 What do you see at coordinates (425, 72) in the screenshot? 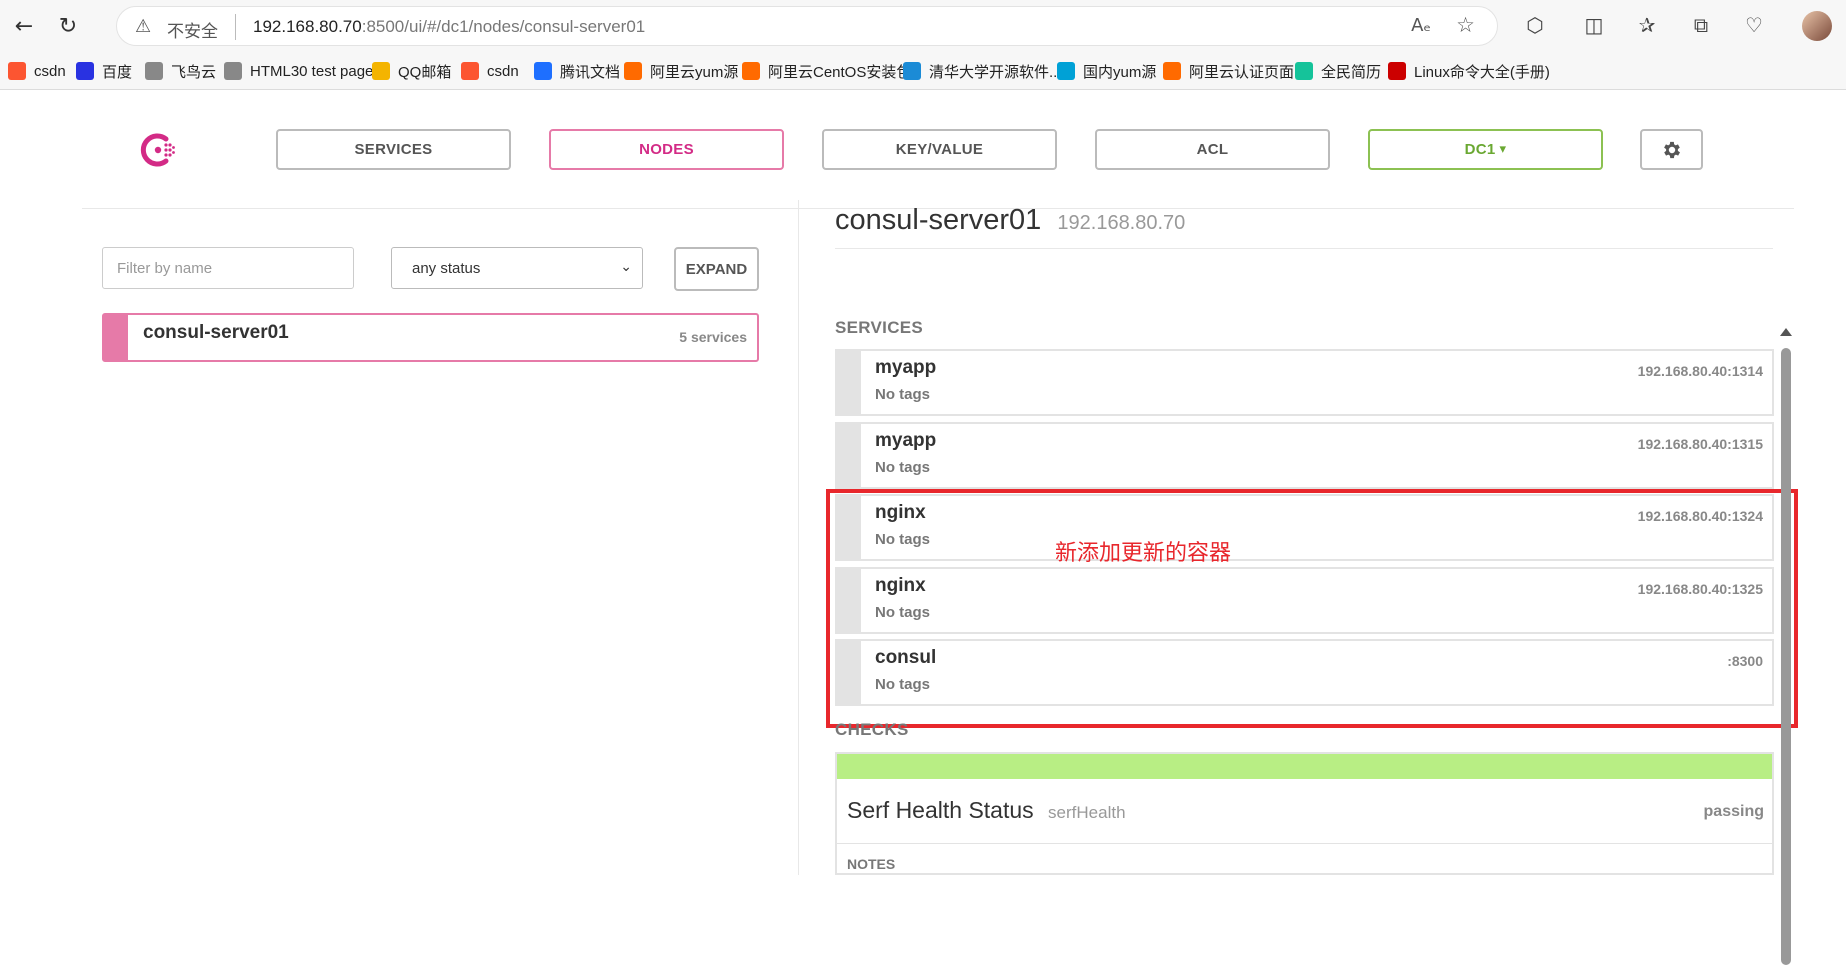
I see `bookmark-label: QQ邮箱` at bounding box center [425, 72].